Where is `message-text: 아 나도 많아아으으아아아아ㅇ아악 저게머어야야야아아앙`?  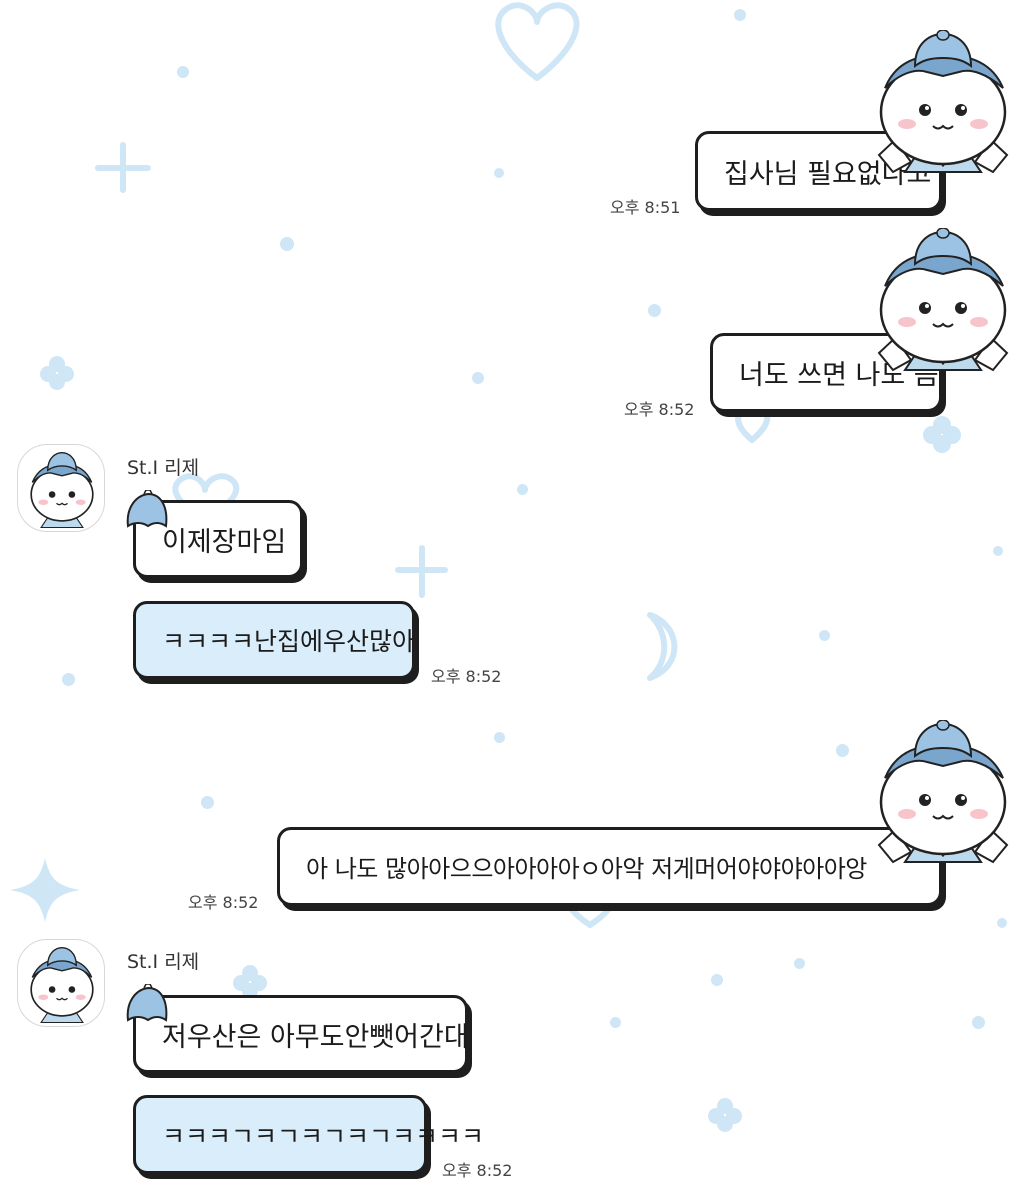 message-text: 아 나도 많아아으으아아아아ㅇ아악 저게머어야야야아아앙 is located at coordinates (586, 869).